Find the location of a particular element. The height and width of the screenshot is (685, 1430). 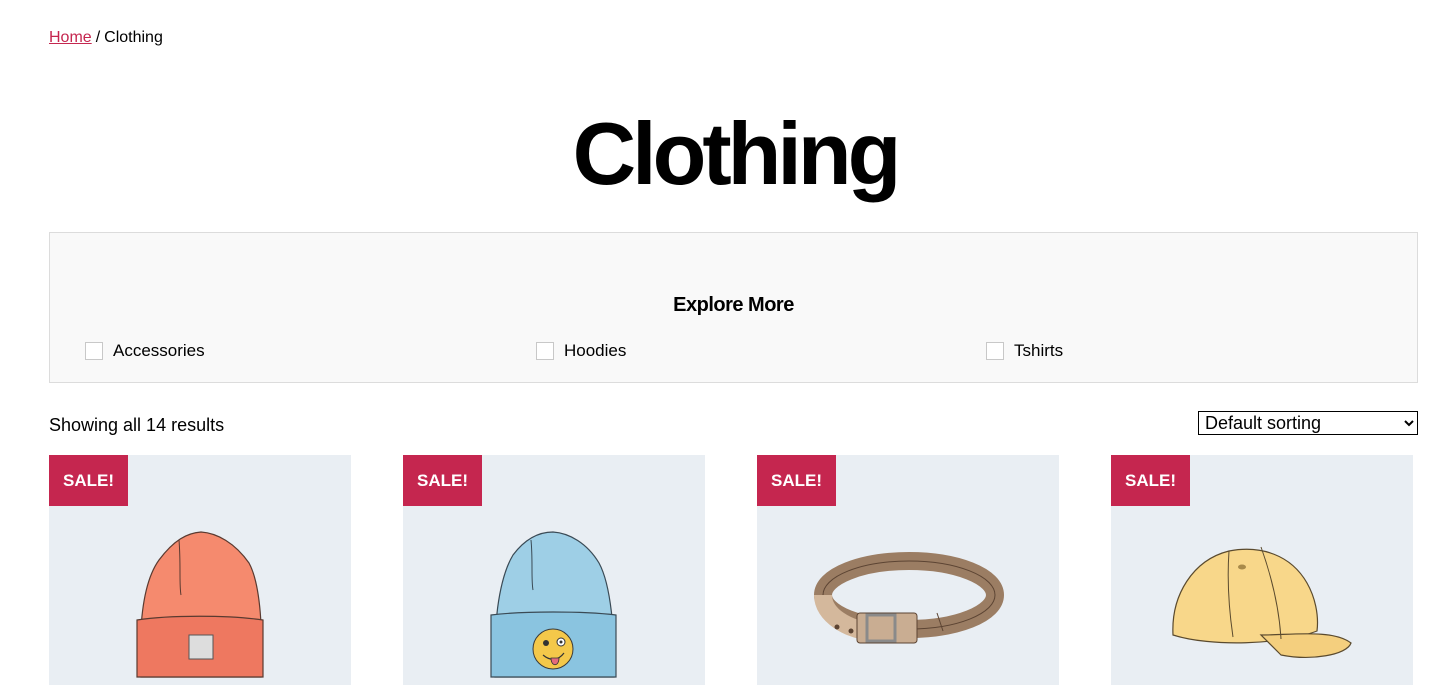

category-label: Tshirts is located at coordinates (1039, 350).